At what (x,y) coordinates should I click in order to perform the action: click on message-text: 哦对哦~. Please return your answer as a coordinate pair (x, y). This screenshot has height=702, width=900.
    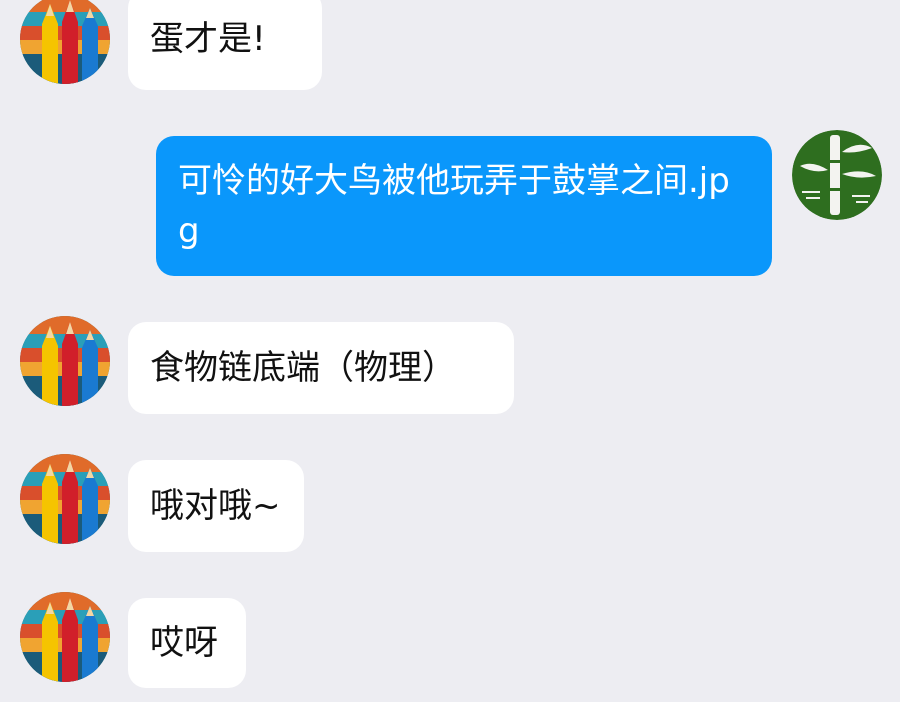
    Looking at the image, I should click on (215, 506).